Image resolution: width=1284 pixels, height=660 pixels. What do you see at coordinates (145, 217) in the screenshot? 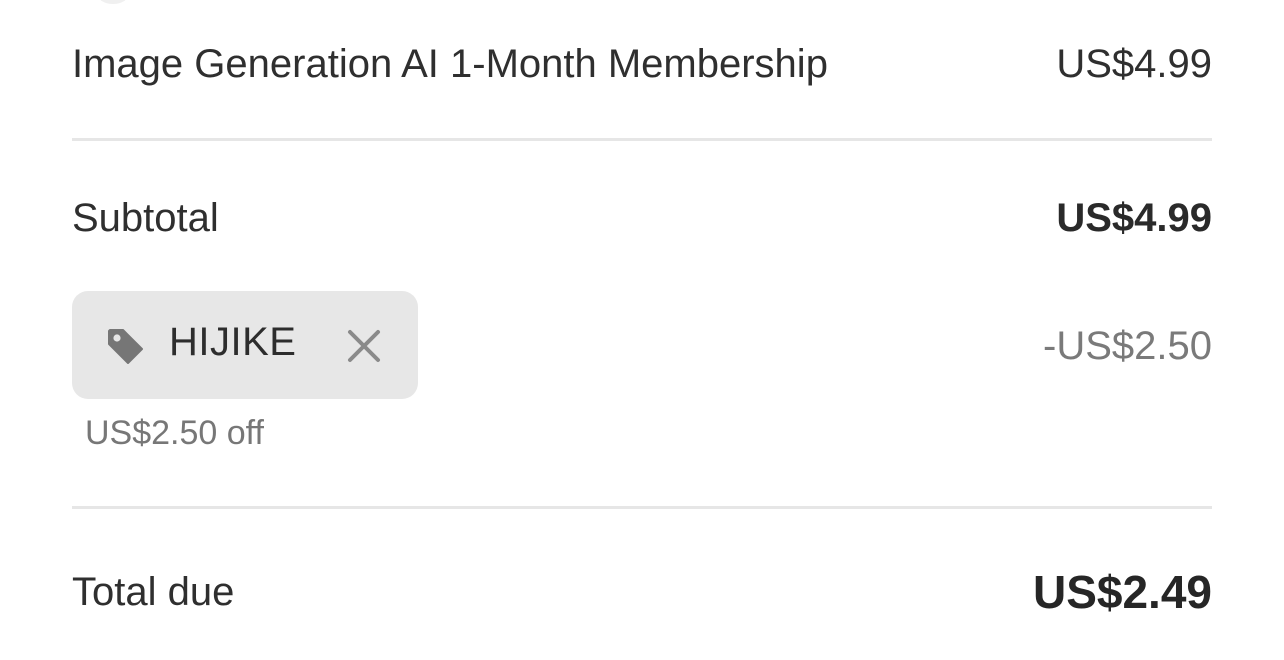
I see `subtotal-label: Subtotal` at bounding box center [145, 217].